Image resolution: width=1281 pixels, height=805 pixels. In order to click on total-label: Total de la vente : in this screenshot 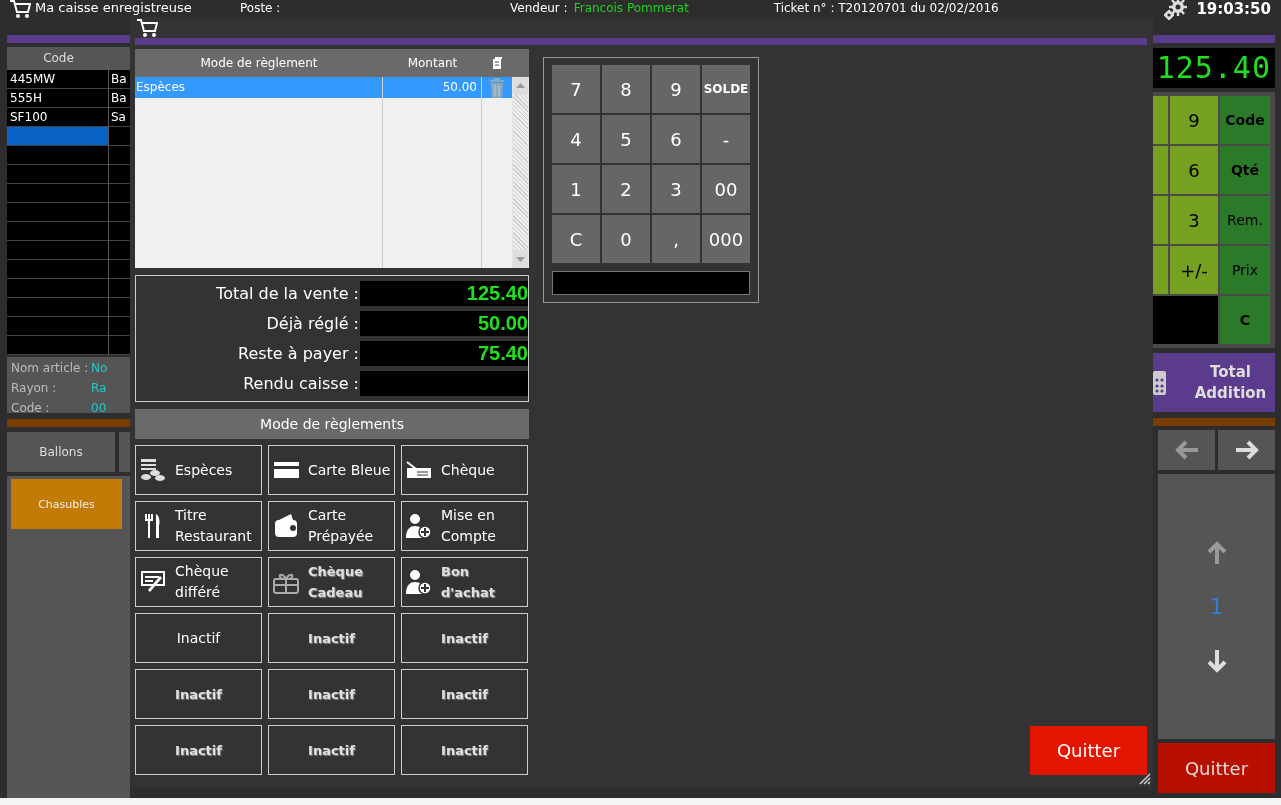, I will do `click(287, 293)`.